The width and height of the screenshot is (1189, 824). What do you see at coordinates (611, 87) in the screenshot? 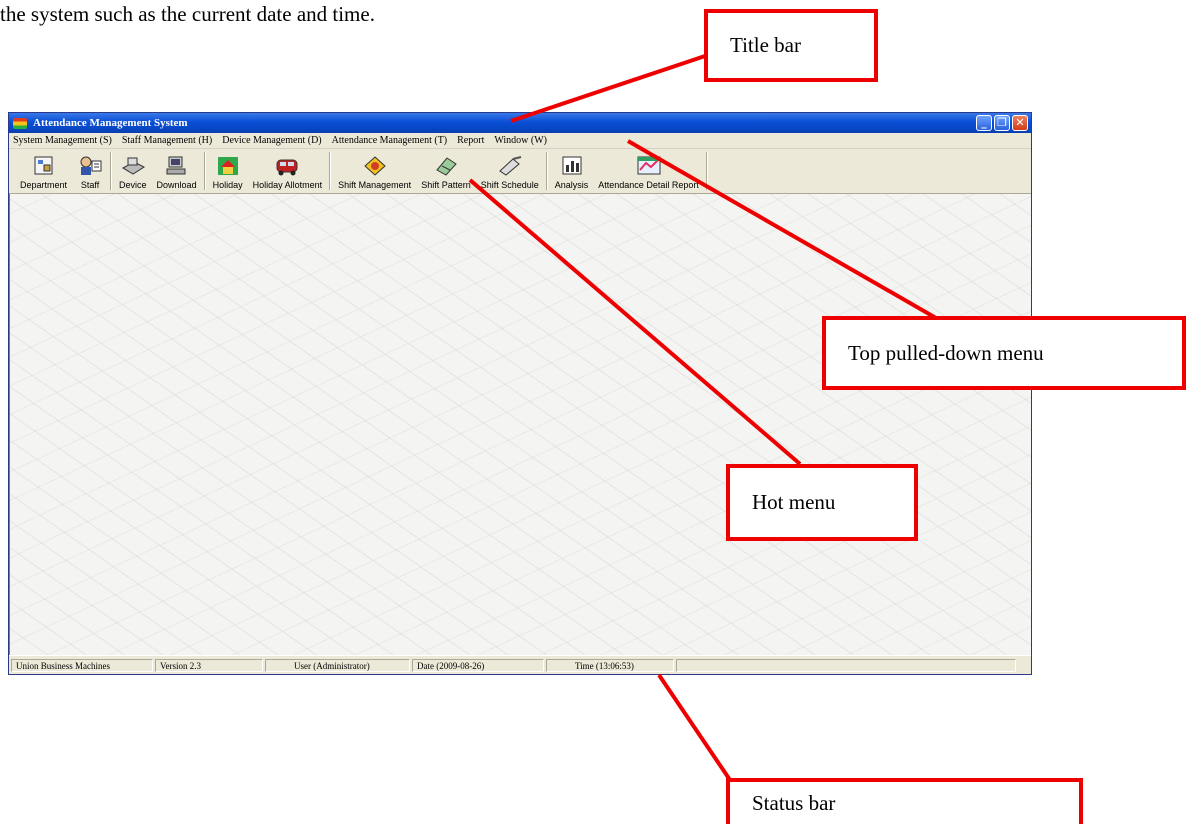
I see `title-bar-pointer` at bounding box center [611, 87].